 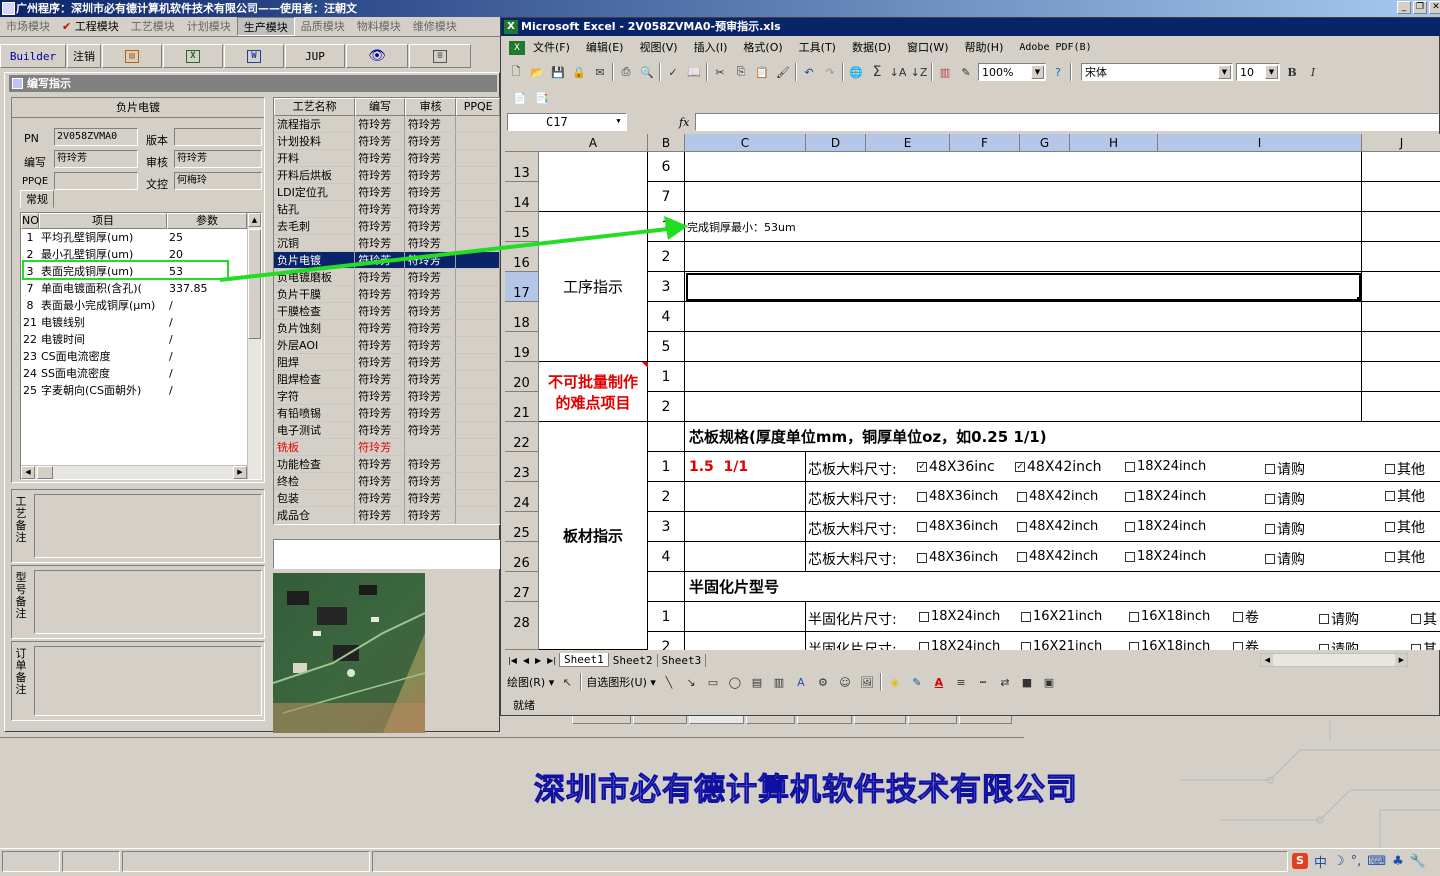 What do you see at coordinates (28, 26) in the screenshot?
I see `module-market: 市场模块` at bounding box center [28, 26].